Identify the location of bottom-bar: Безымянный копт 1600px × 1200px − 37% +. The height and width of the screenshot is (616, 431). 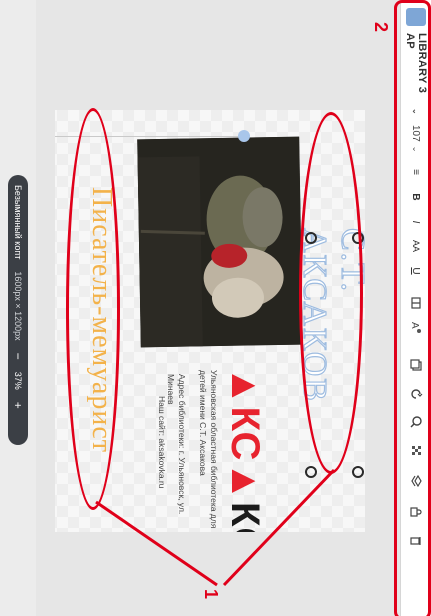
(18, 308).